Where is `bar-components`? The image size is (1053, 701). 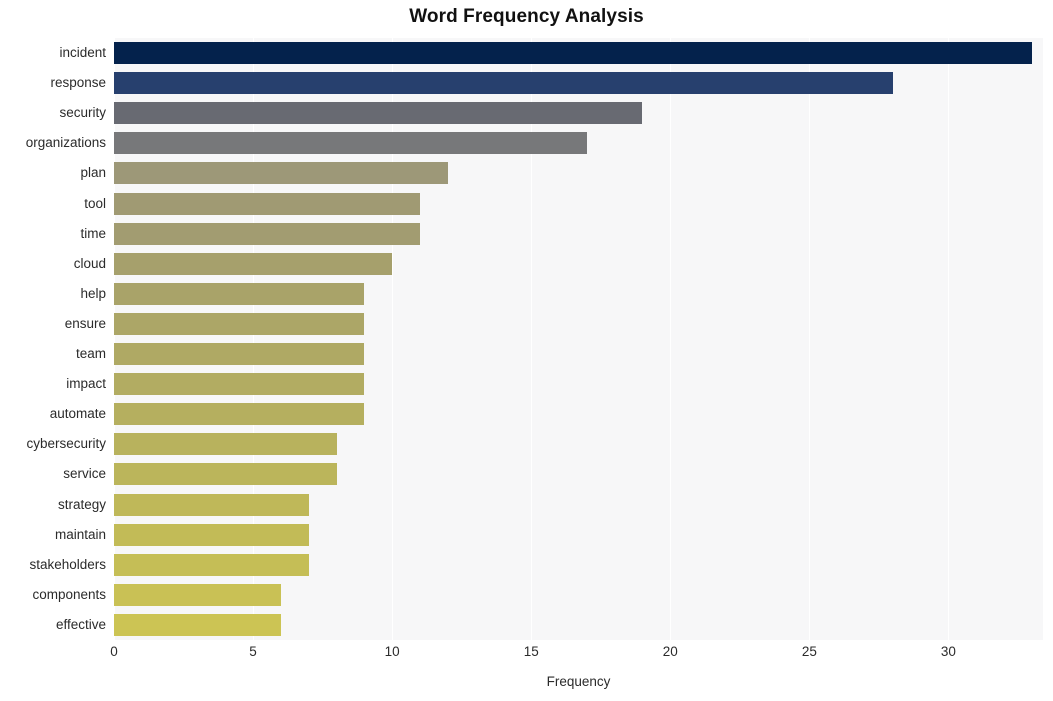
bar-components is located at coordinates (197, 594).